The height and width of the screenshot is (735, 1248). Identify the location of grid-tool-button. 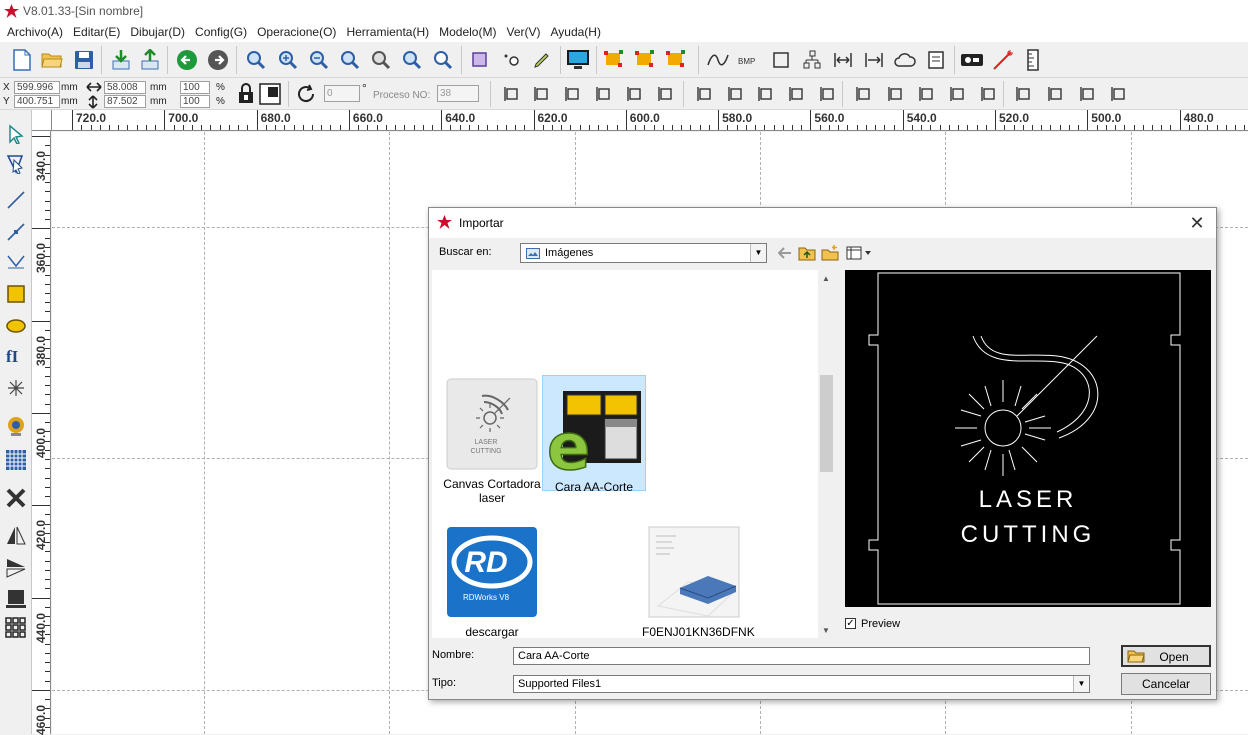
(16, 460).